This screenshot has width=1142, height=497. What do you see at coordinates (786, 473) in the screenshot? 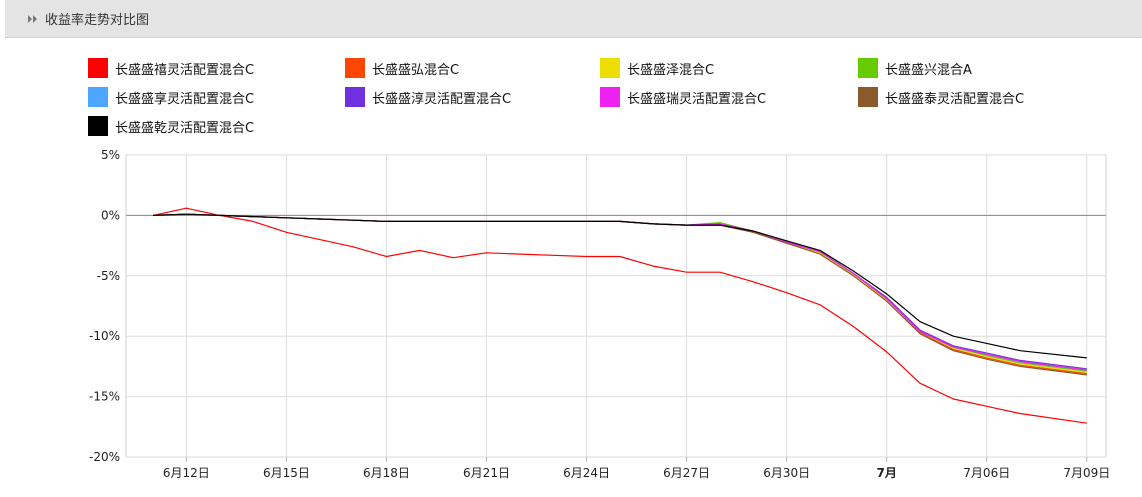
I see `x-tick-label: 6月30日` at bounding box center [786, 473].